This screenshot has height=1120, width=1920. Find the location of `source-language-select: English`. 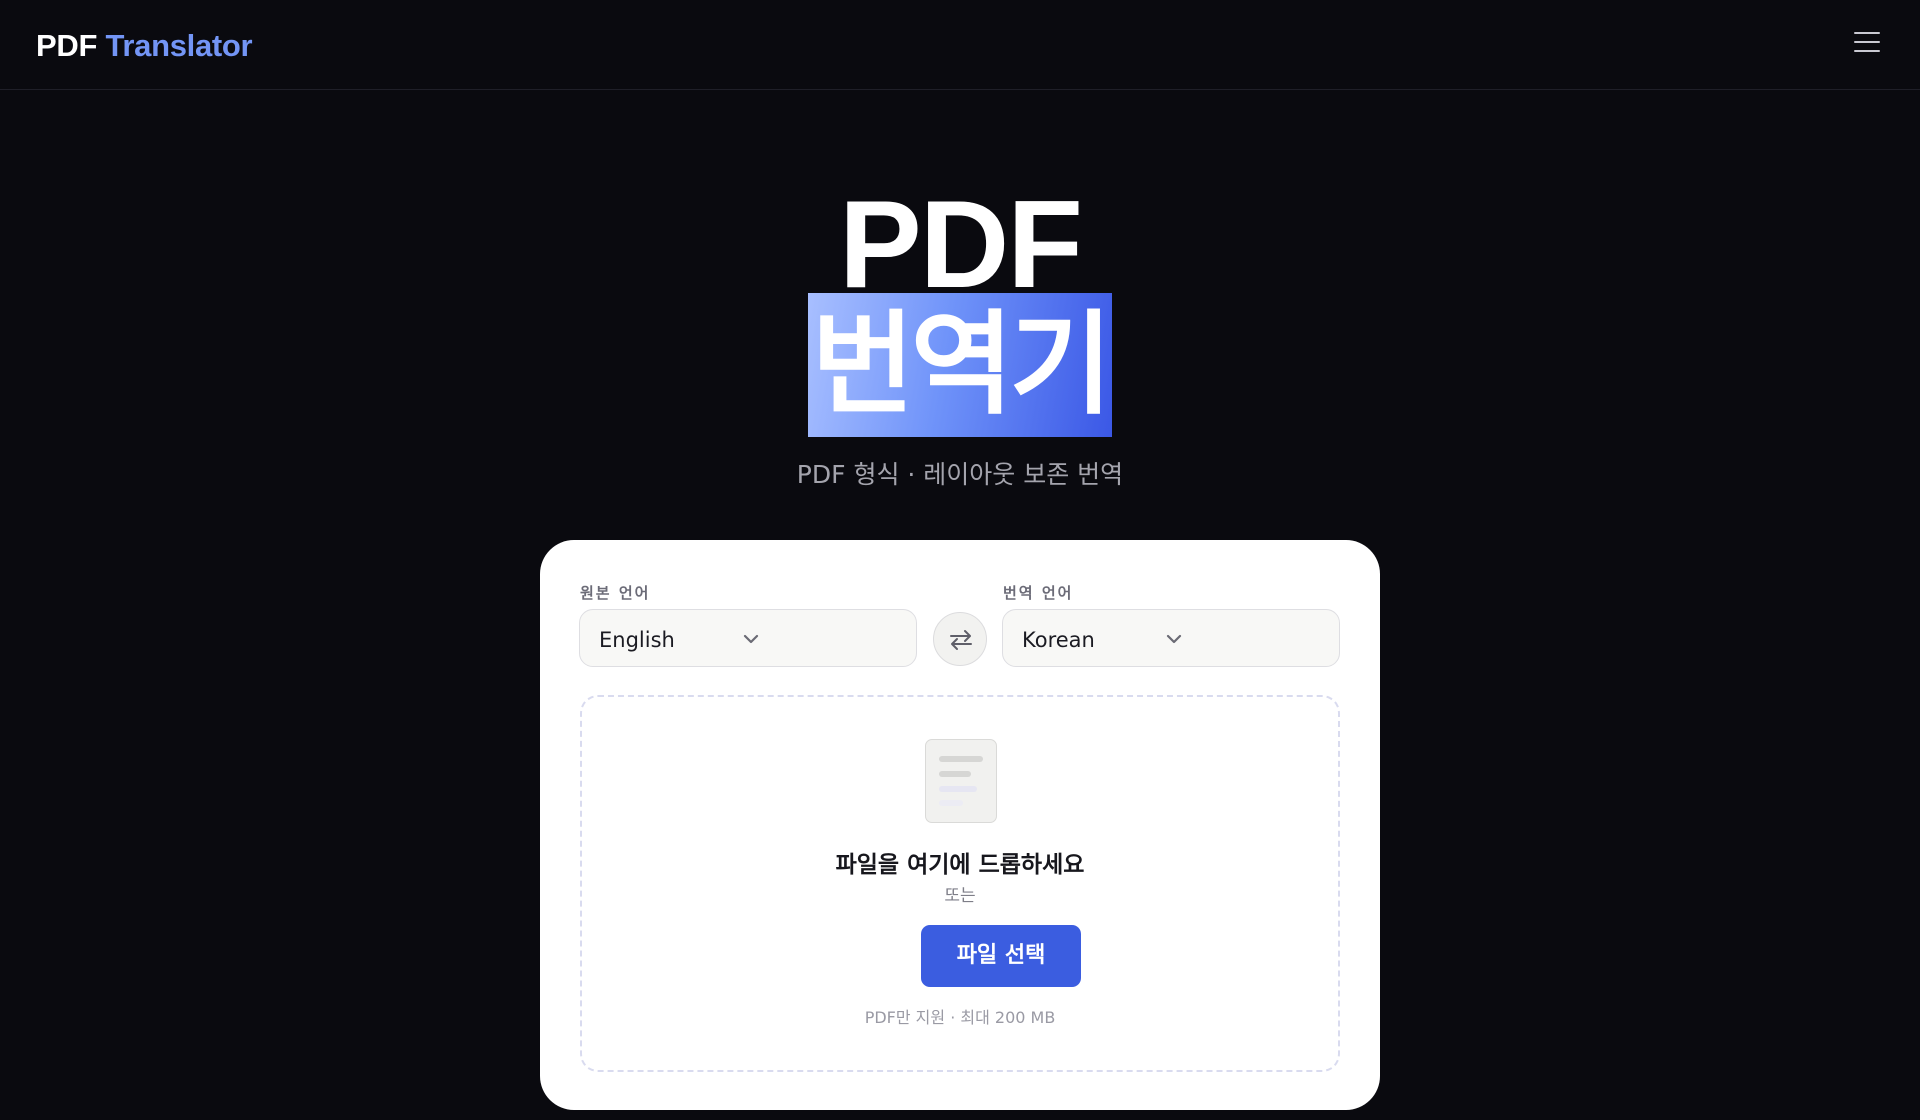

source-language-select: English is located at coordinates (748, 638).